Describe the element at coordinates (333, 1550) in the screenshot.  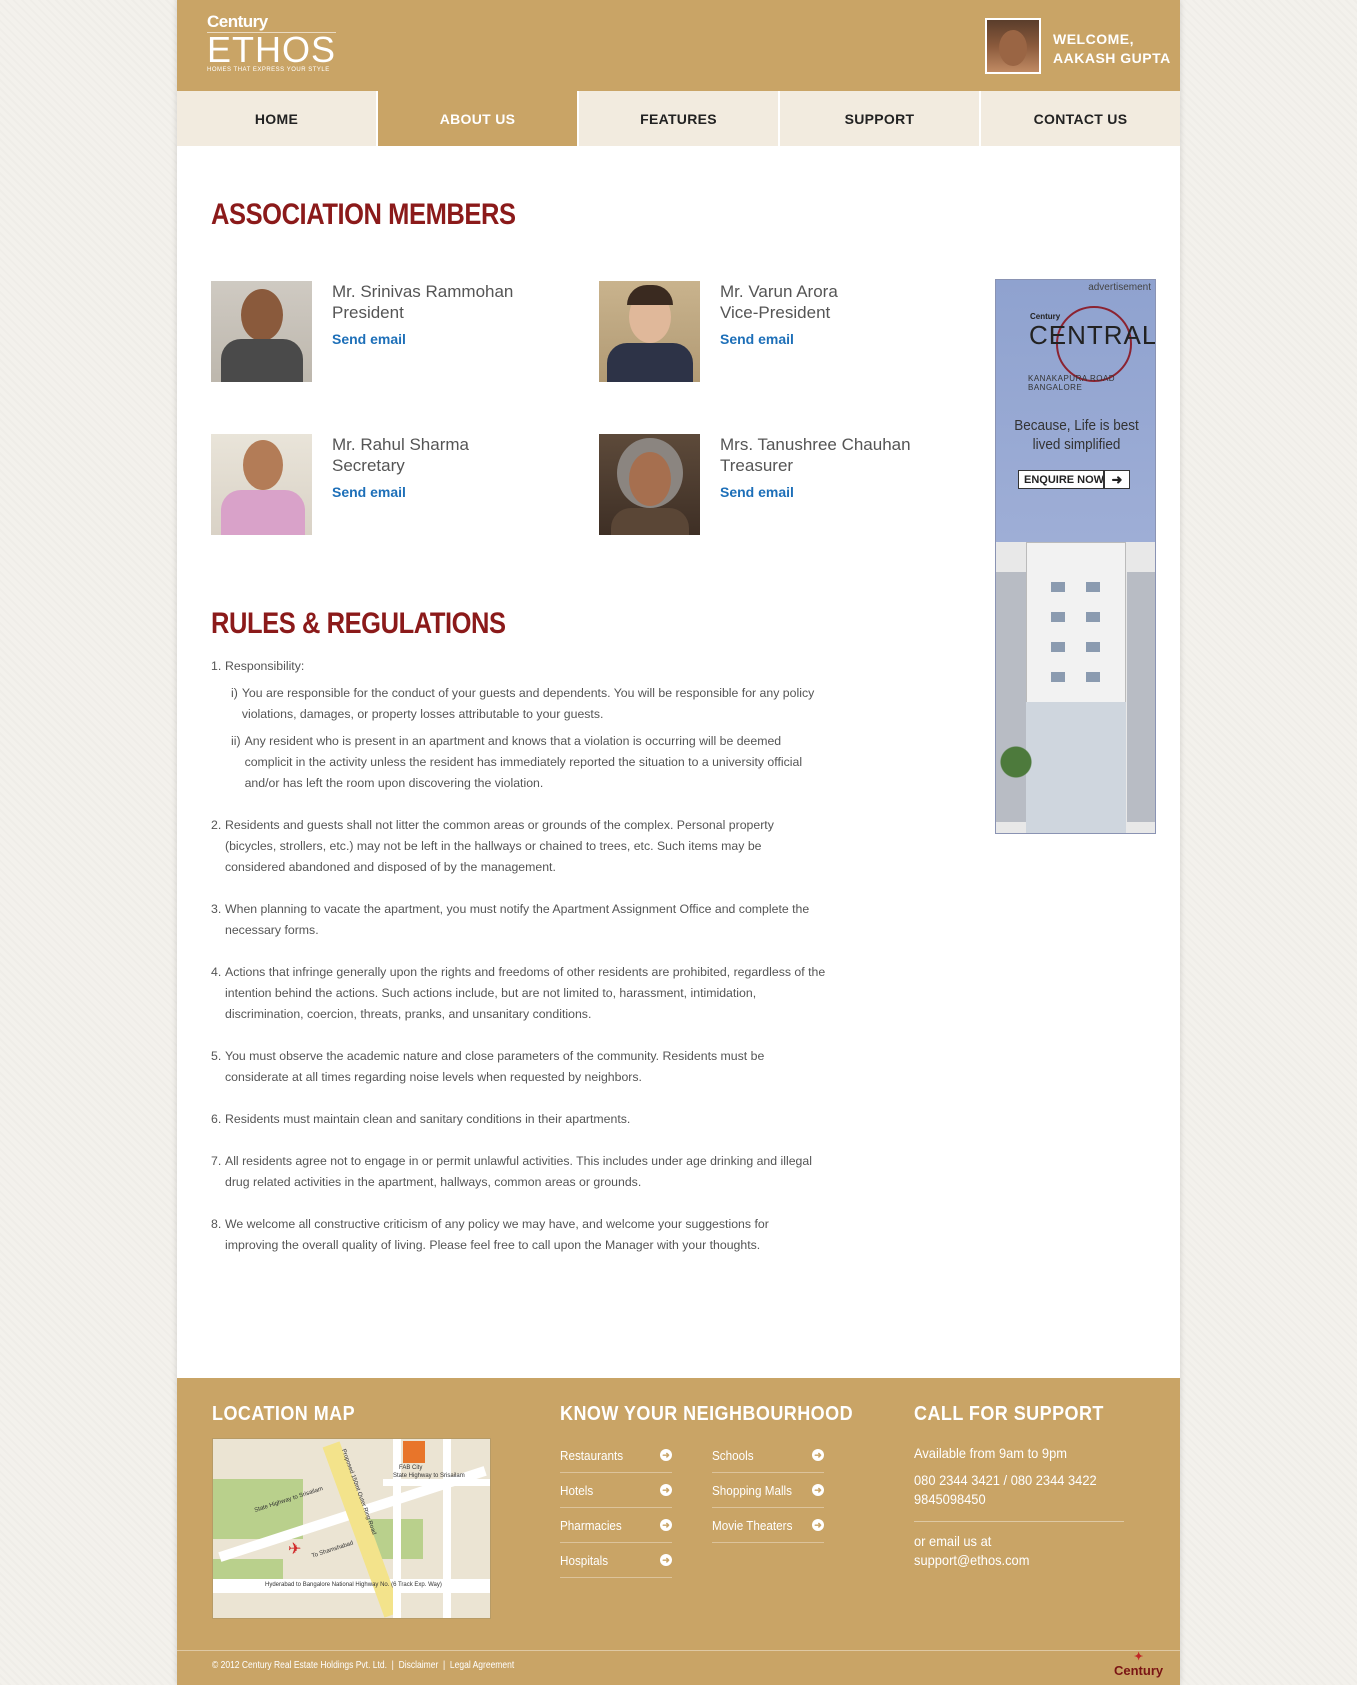
I see `map-label-shamshabad: To Shamshabad` at that location.